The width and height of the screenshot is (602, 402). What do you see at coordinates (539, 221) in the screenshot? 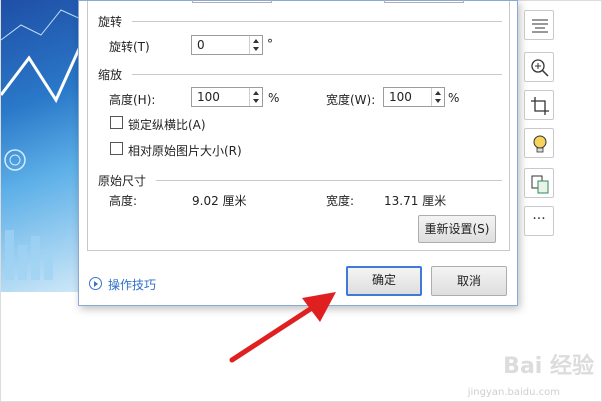
I see `more-button: ···` at bounding box center [539, 221].